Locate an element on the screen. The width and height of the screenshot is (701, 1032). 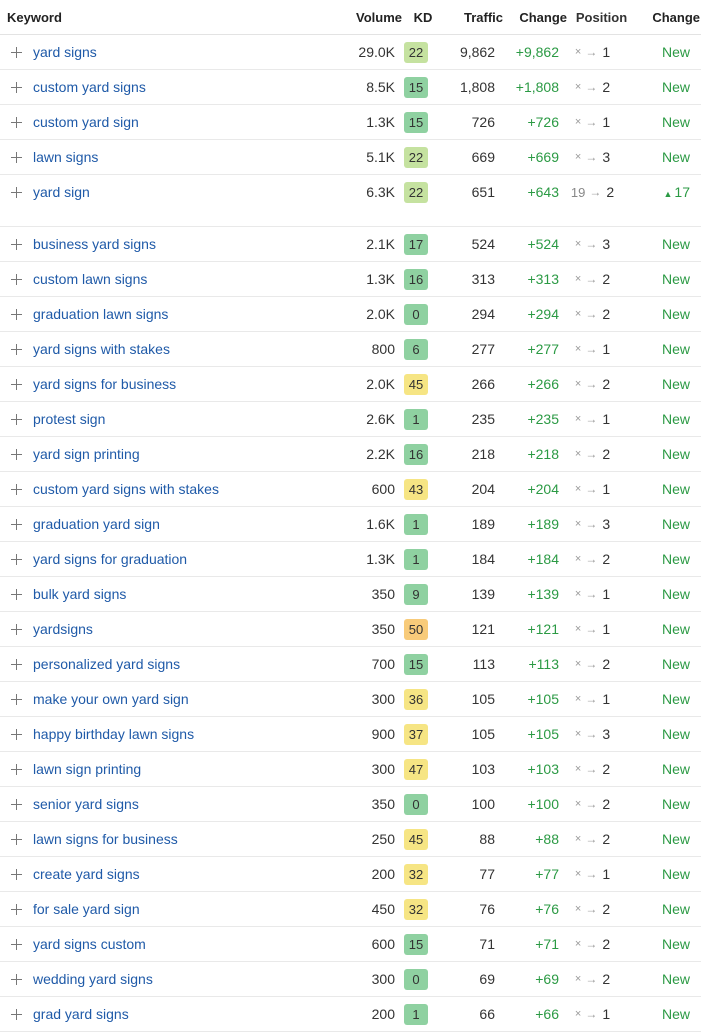
keyword-link: yard signs is located at coordinates (178, 52).